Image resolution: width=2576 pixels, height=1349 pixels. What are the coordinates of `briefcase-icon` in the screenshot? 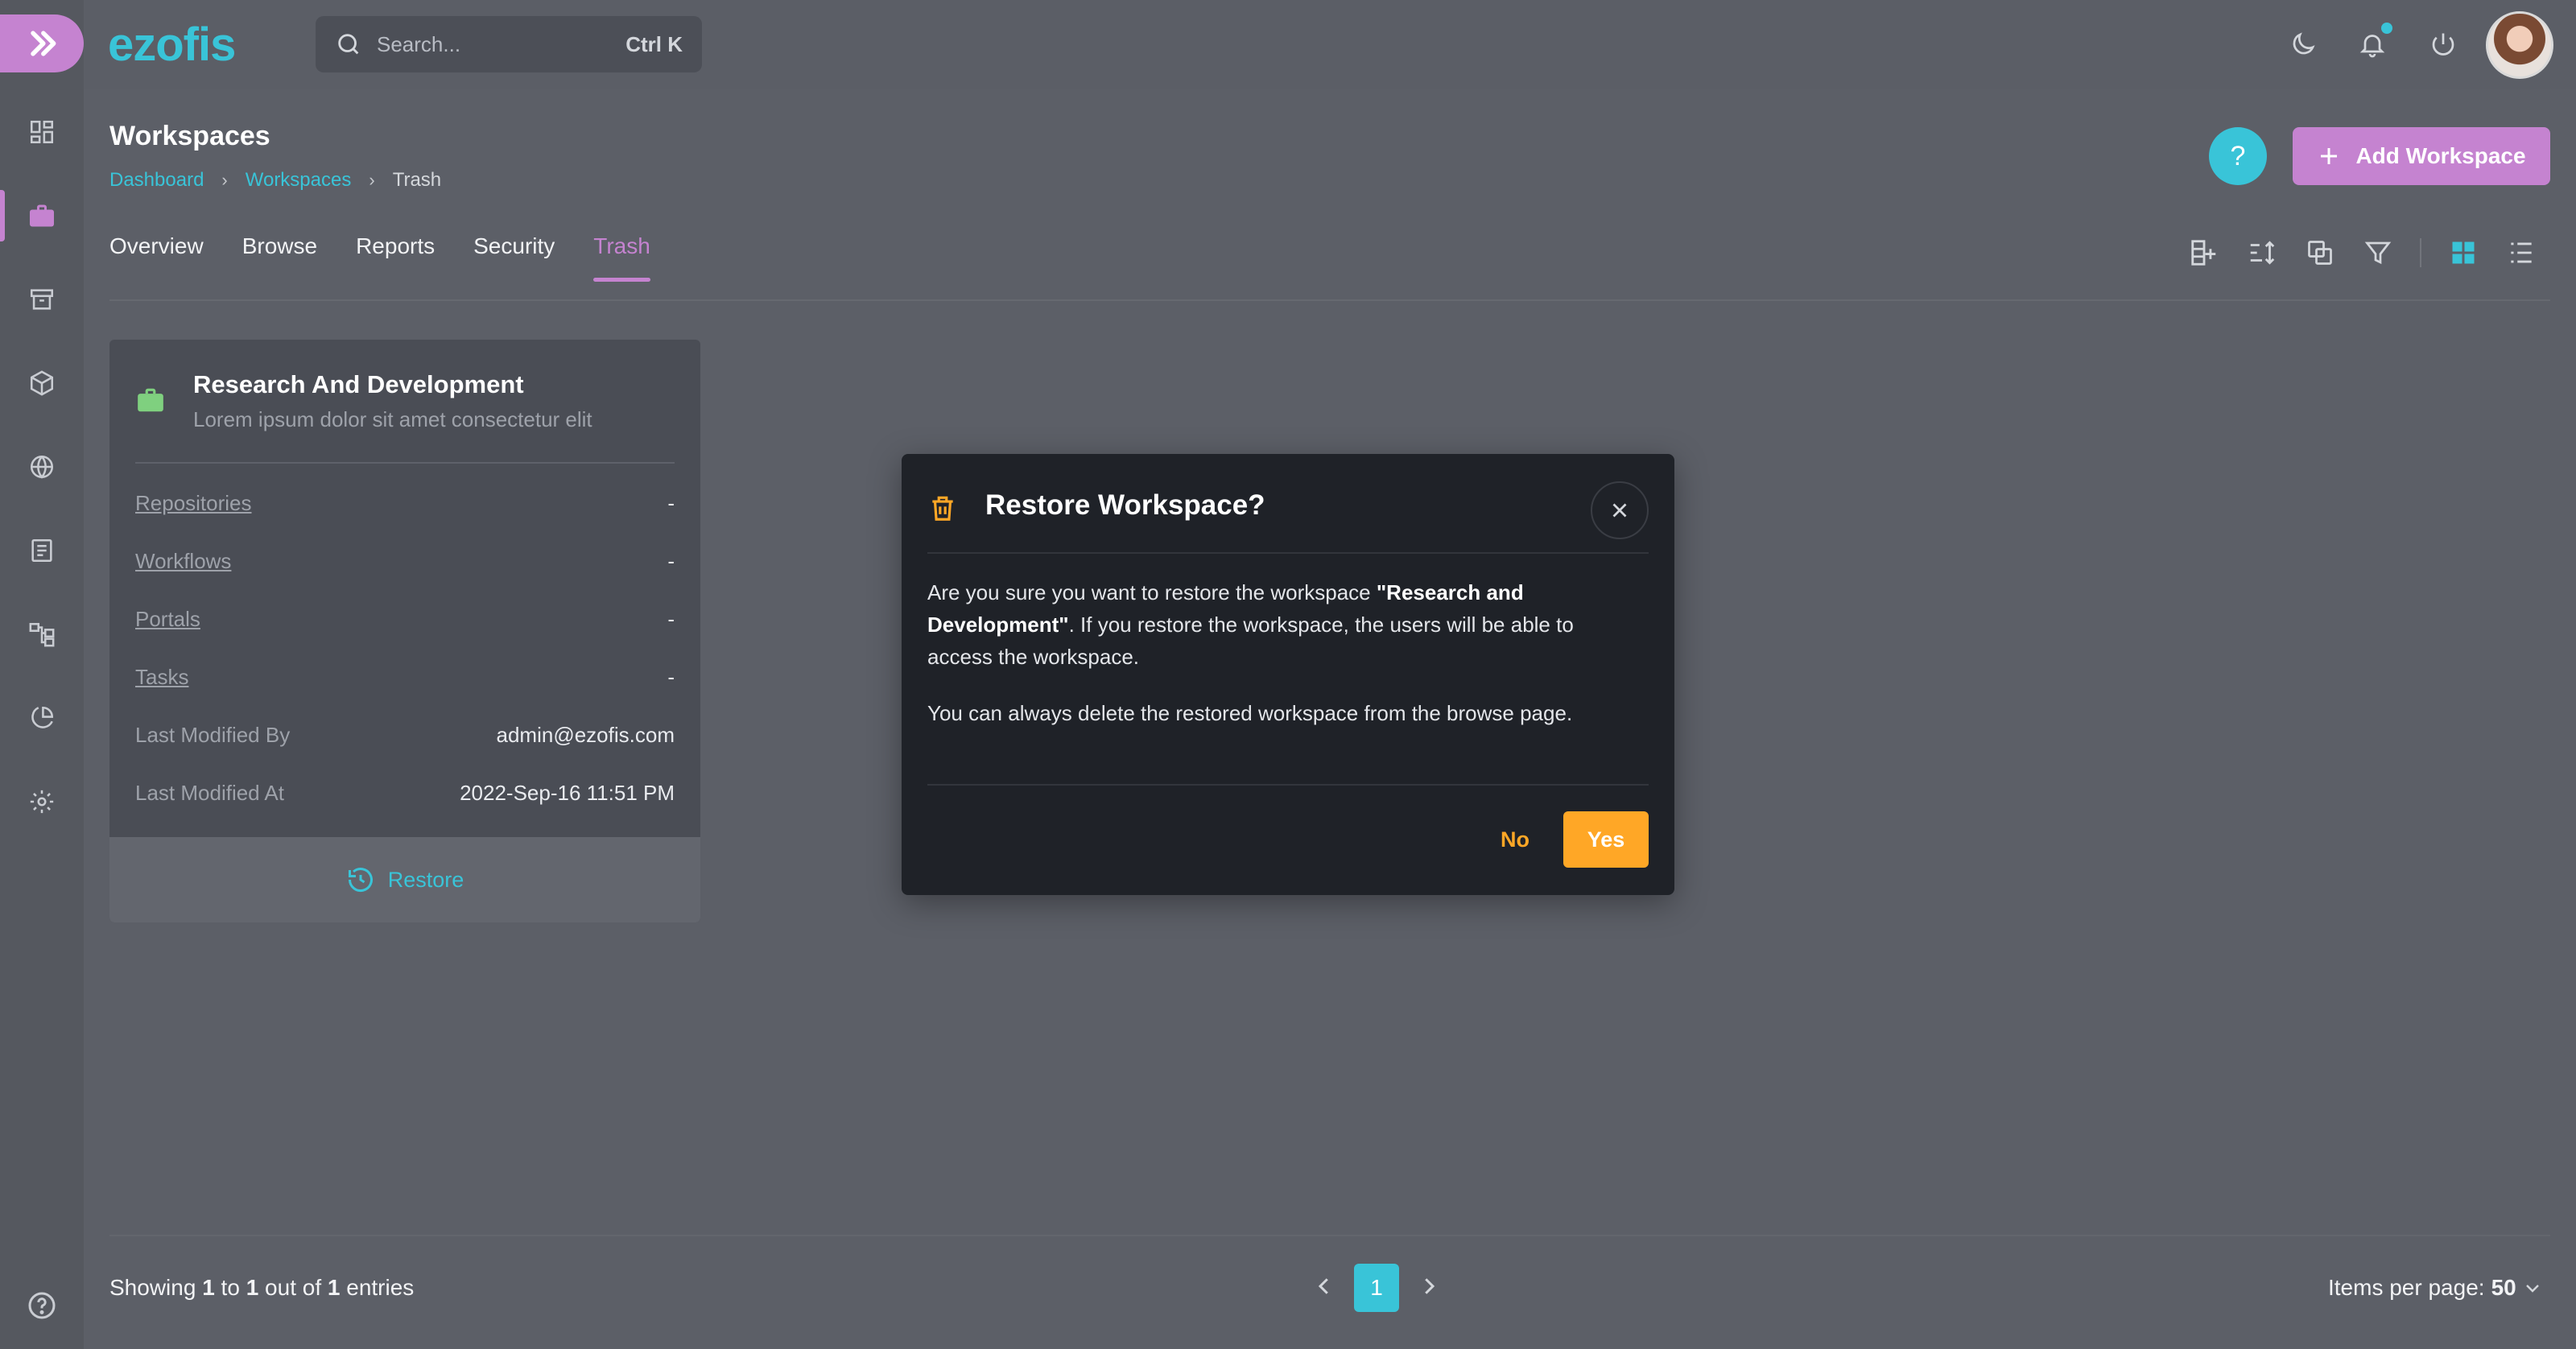 It's located at (150, 402).